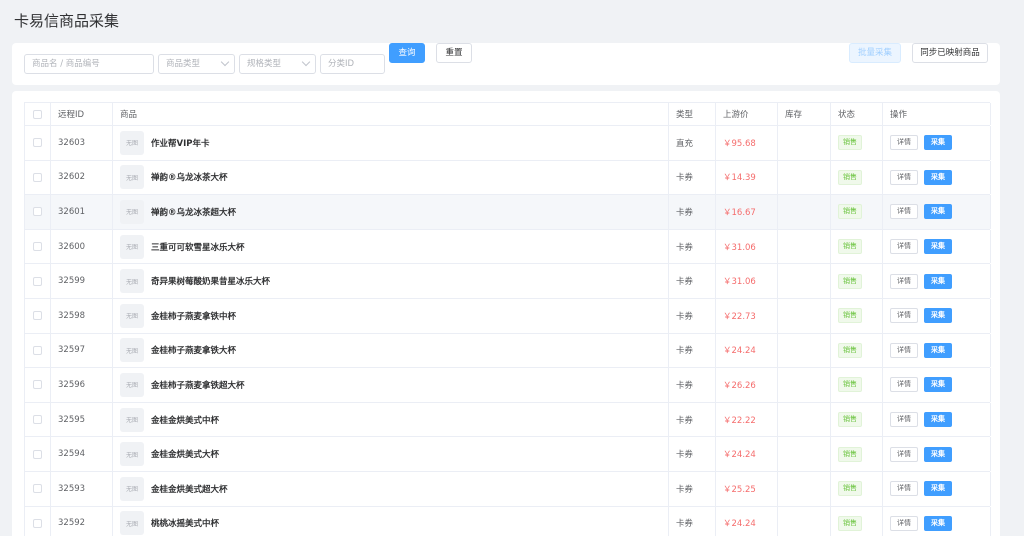  Describe the element at coordinates (508, 212) in the screenshot. I see `table-row: 32601 无图 禅韵®乌龙冰茶超大杯 卡券 ￥16.67 销售 详情 采集` at that location.